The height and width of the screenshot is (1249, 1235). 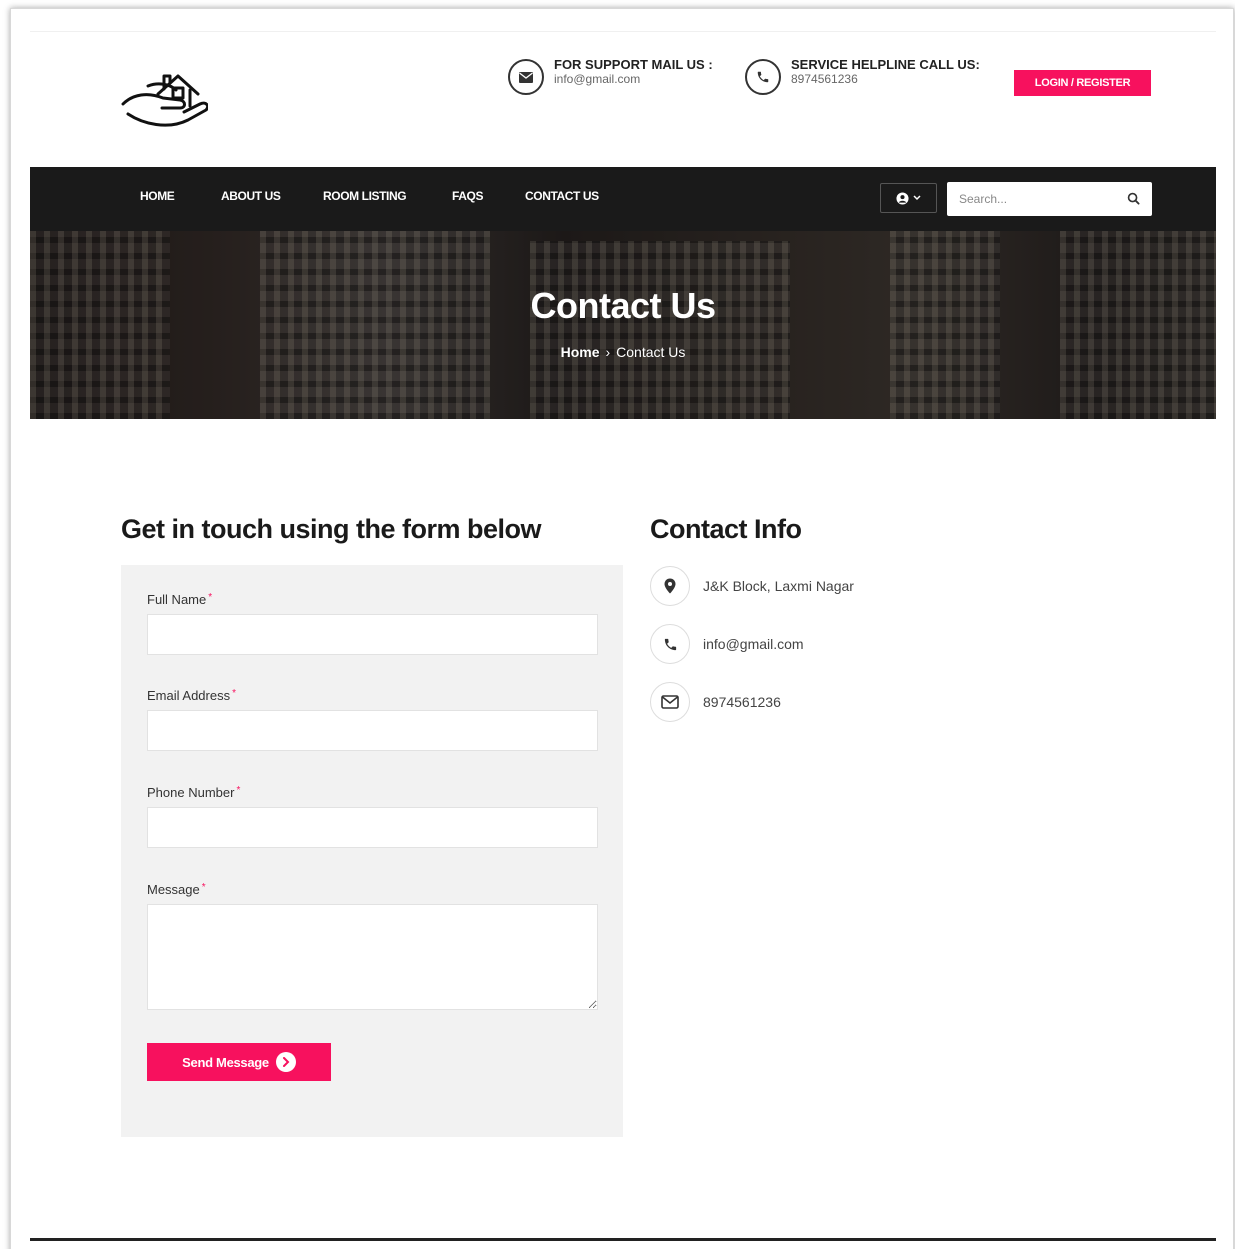 I want to click on support-mail-block: FOR SUPPORT MAIL US : info@gmail.com, so click(x=610, y=76).